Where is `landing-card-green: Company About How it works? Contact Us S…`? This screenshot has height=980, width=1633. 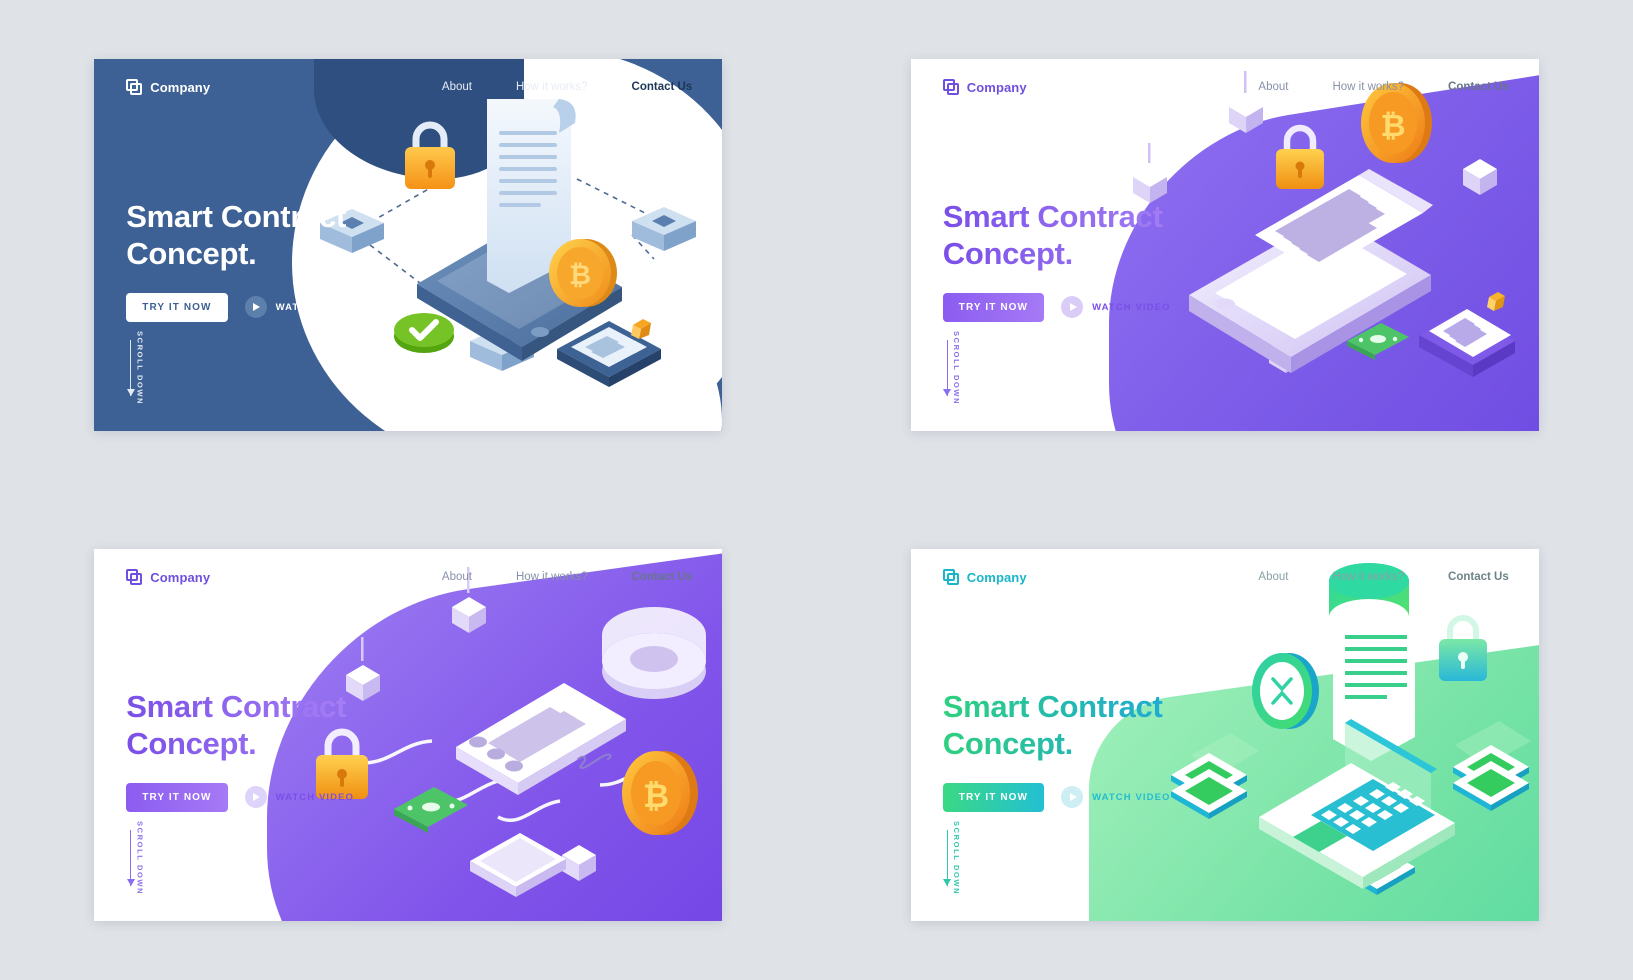
landing-card-green: Company About How it works? Contact Us S… is located at coordinates (1224, 735).